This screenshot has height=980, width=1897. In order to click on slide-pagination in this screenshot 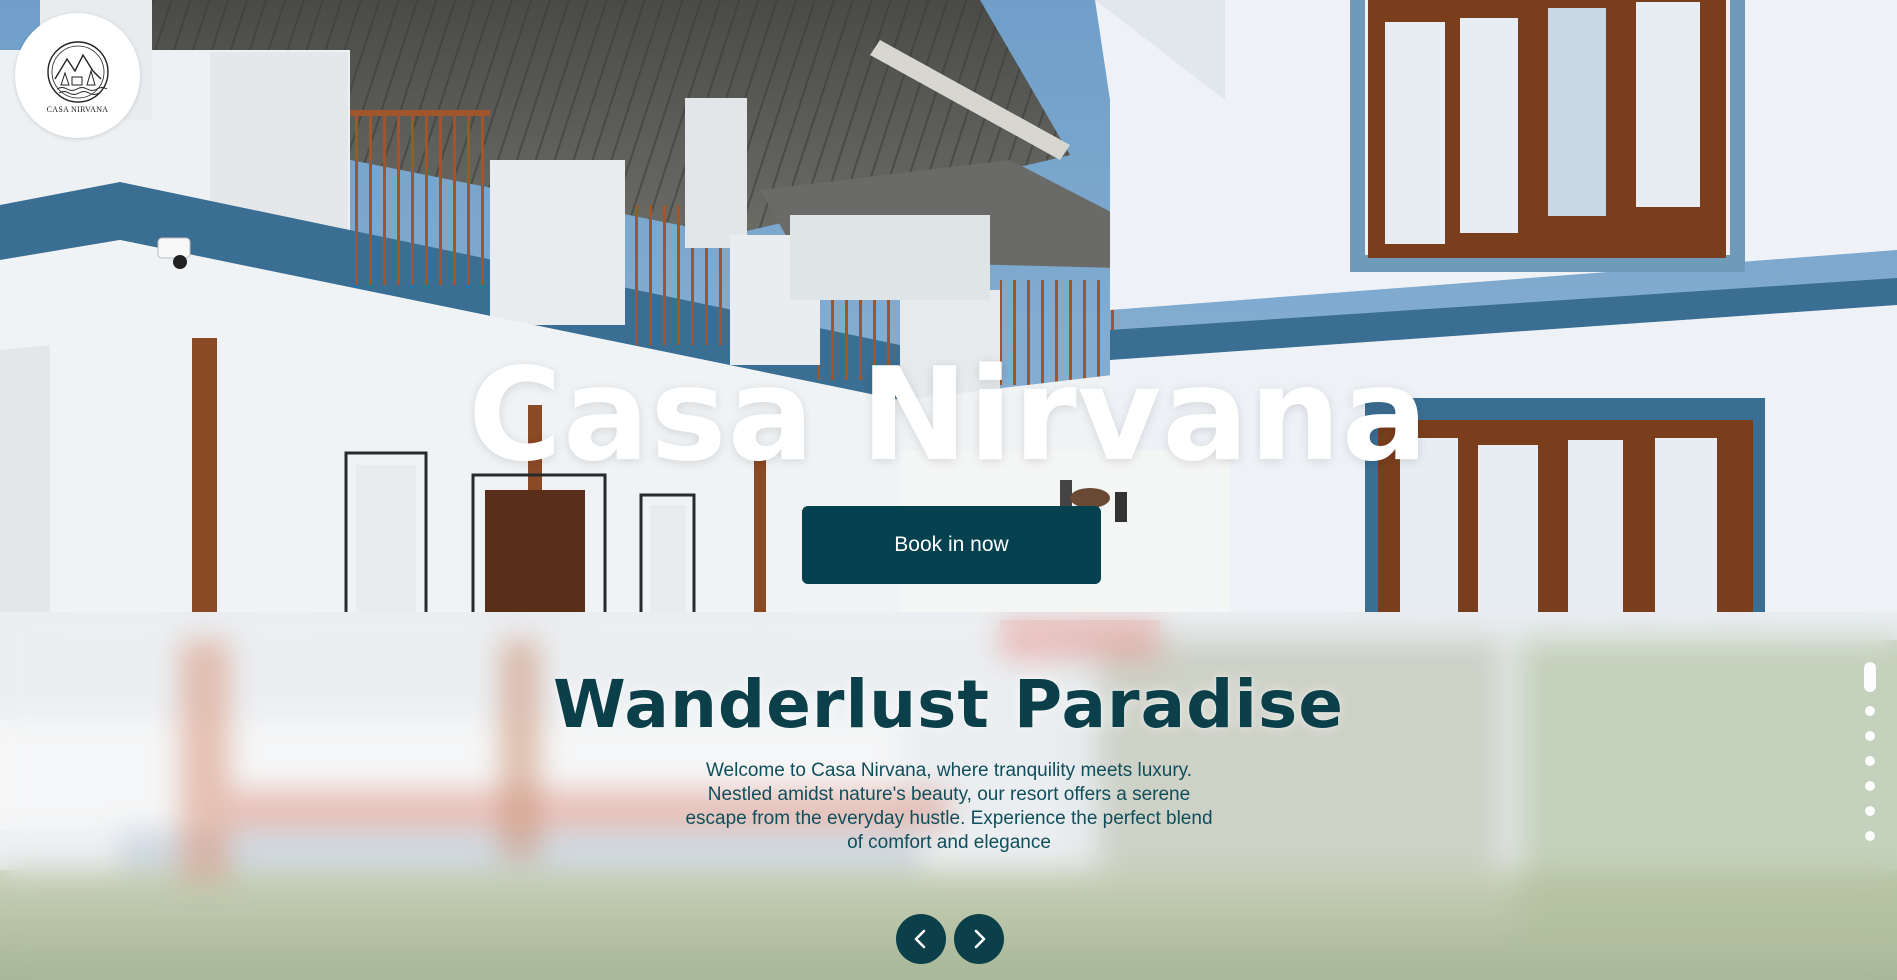, I will do `click(1870, 759)`.